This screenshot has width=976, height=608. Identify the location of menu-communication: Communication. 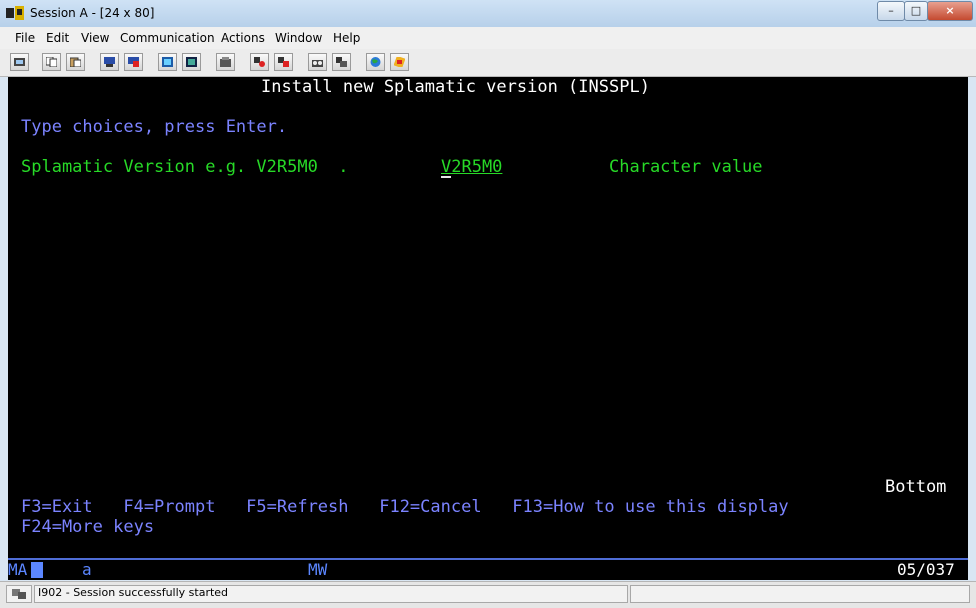
(167, 38).